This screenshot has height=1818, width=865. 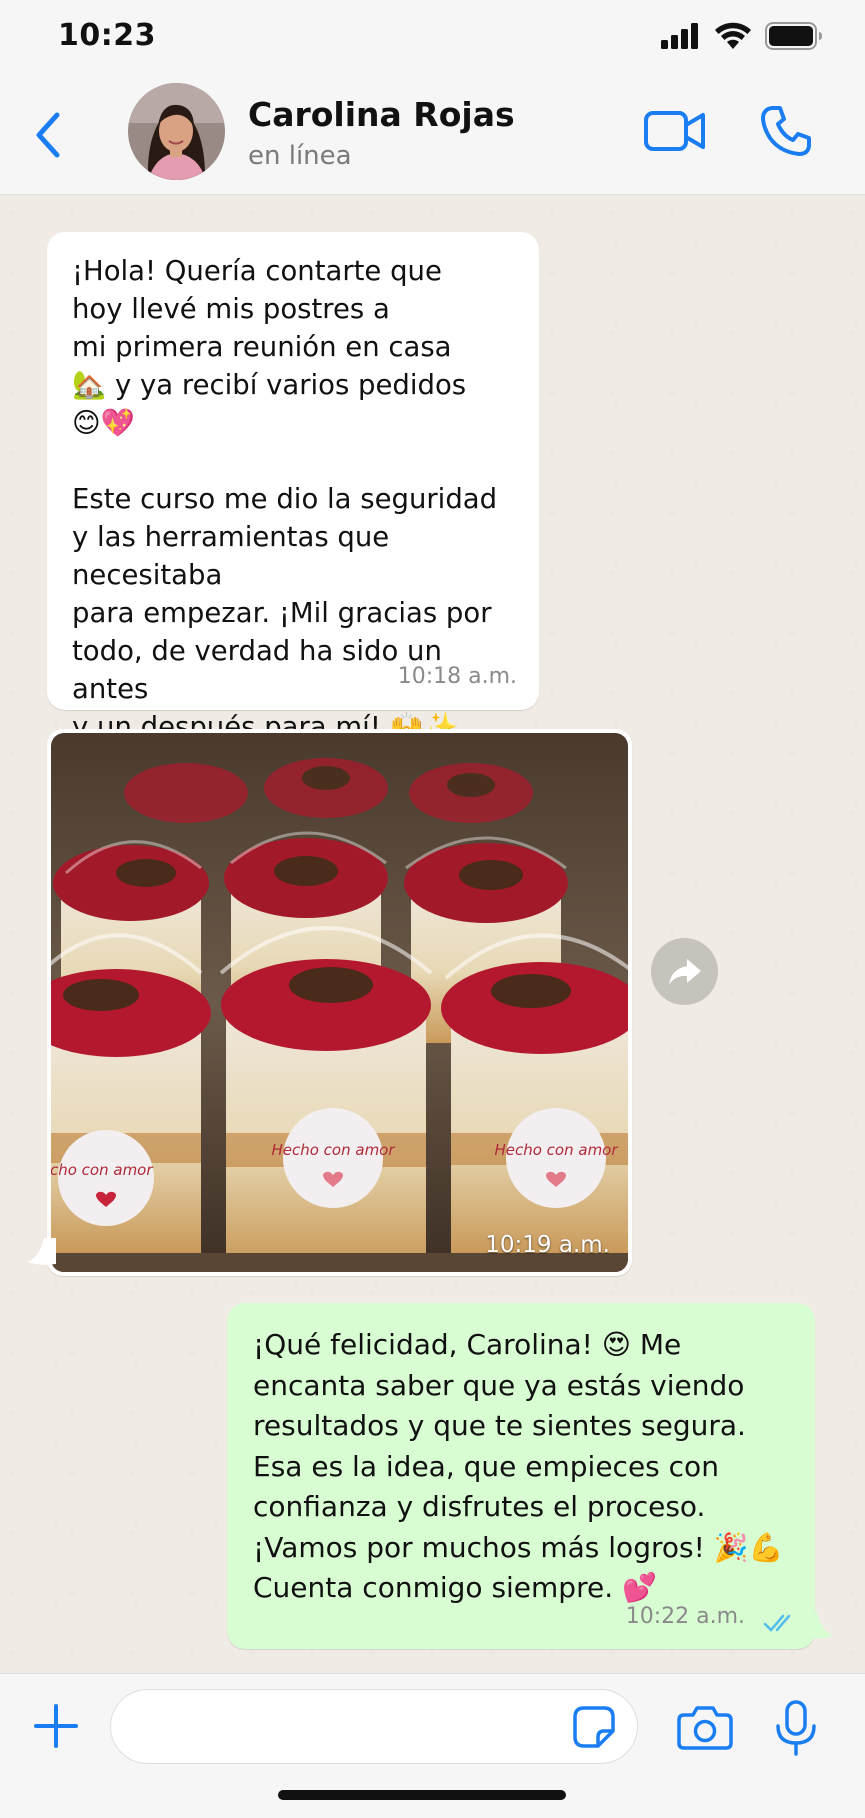 I want to click on chevron-left-icon, so click(x=48, y=135).